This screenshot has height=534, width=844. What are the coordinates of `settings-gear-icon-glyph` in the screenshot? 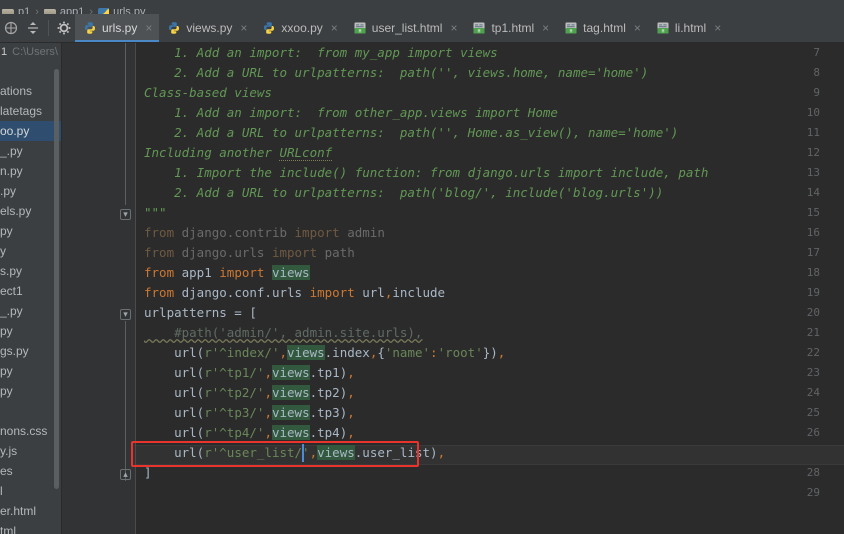 It's located at (64, 28).